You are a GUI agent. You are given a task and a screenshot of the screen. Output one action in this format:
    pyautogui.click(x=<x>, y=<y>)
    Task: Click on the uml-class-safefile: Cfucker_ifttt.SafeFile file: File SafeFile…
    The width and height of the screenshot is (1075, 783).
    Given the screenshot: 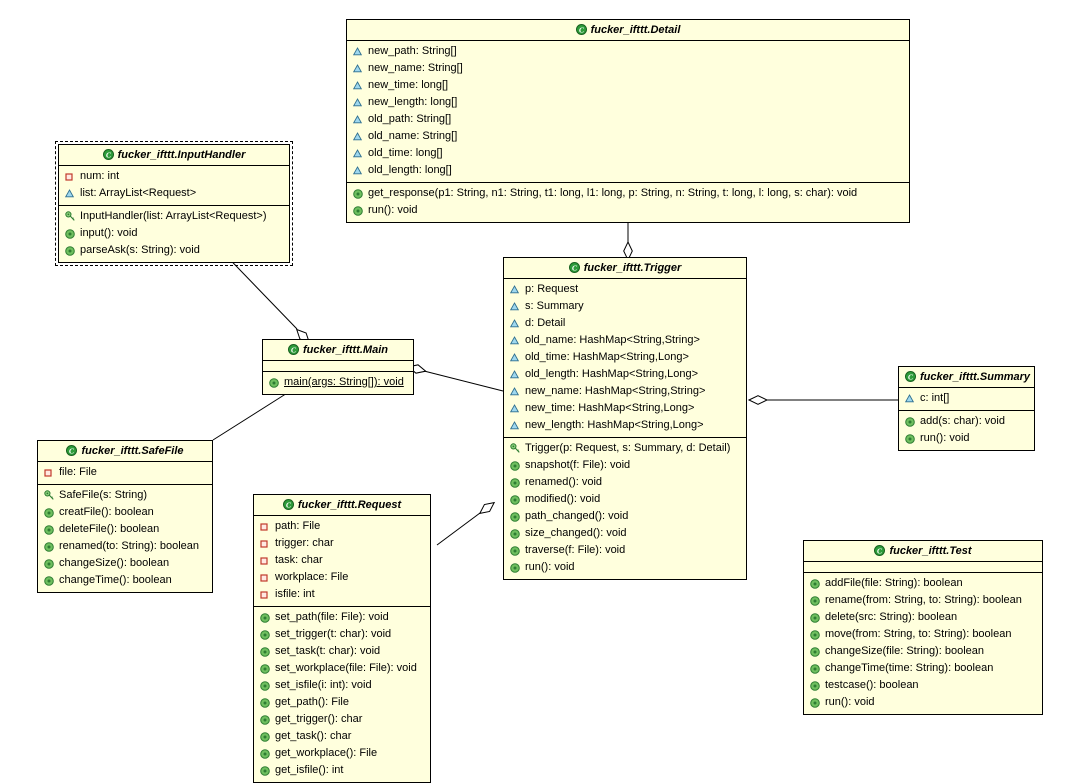 What is the action you would take?
    pyautogui.click(x=125, y=516)
    